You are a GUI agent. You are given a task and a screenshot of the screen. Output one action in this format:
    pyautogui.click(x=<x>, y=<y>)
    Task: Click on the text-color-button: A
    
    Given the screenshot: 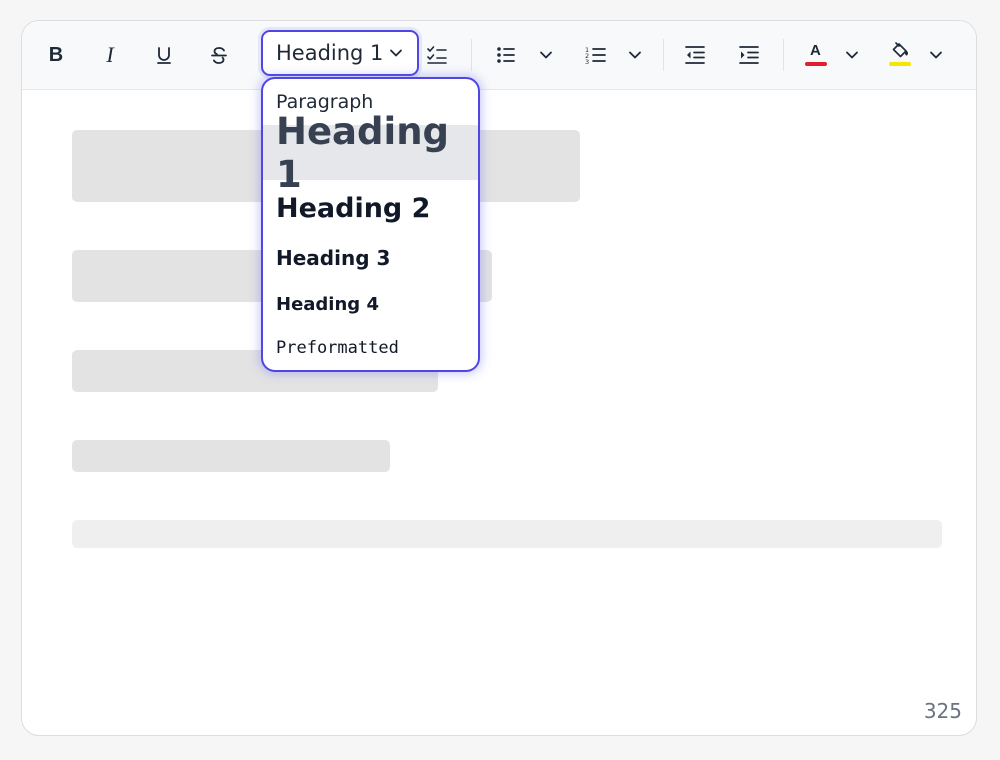 What is the action you would take?
    pyautogui.click(x=816, y=55)
    